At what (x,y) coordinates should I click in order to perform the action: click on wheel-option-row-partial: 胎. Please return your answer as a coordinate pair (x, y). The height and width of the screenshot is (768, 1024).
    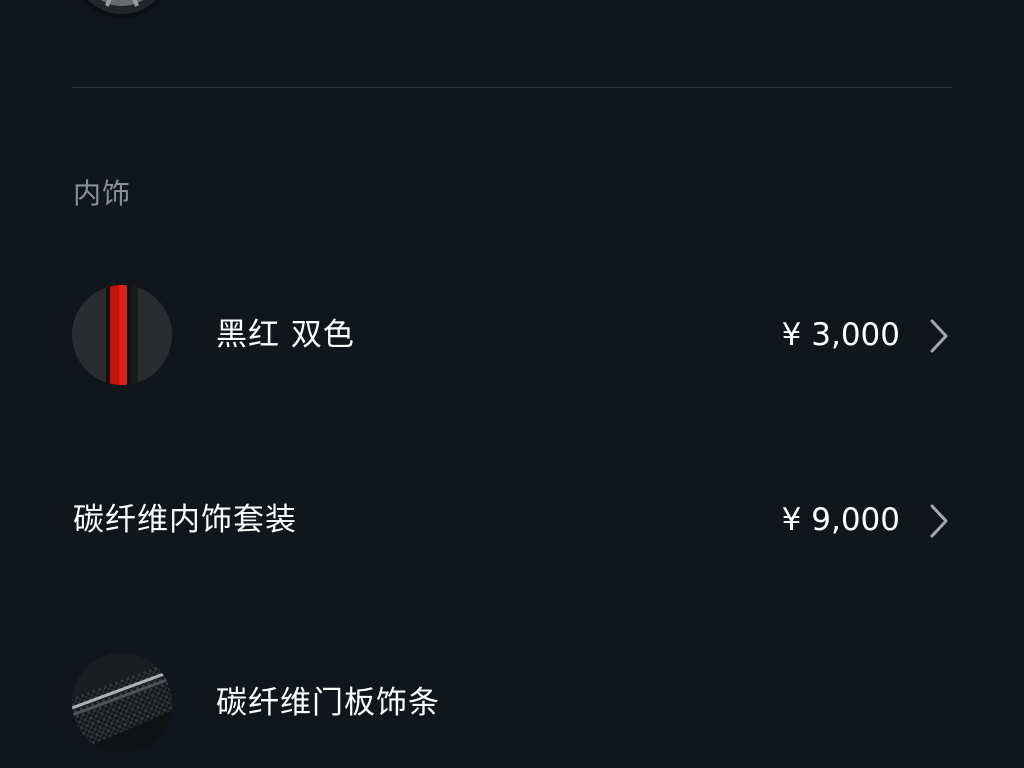
    Looking at the image, I should click on (512, 9).